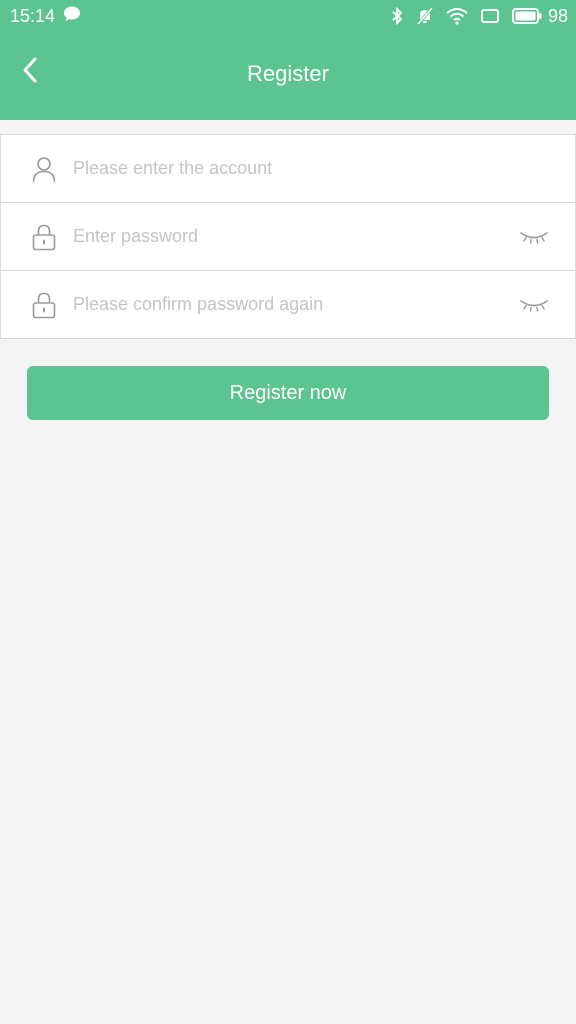 This screenshot has height=1024, width=576. Describe the element at coordinates (490, 16) in the screenshot. I see `screen-icon` at that location.